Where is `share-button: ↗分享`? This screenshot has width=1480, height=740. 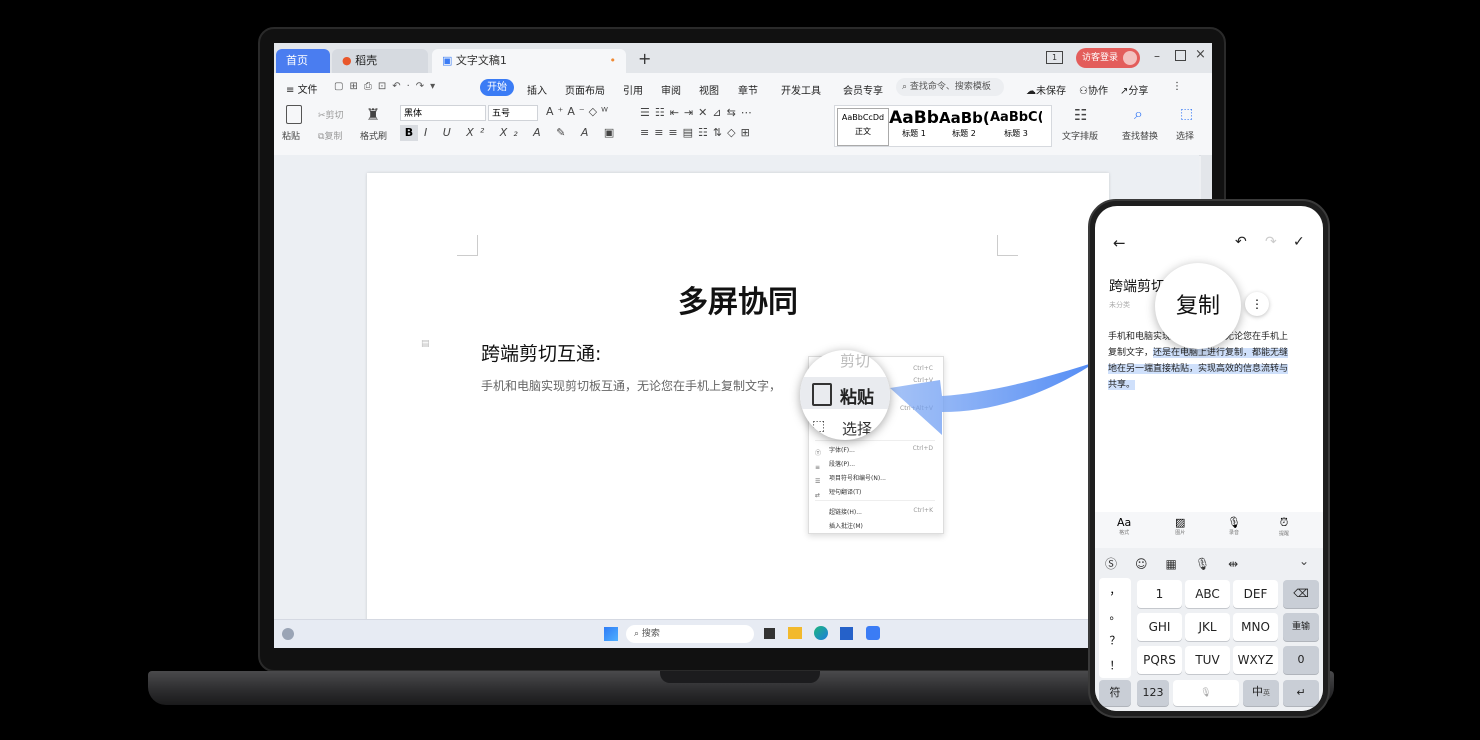 share-button: ↗分享 is located at coordinates (1134, 89).